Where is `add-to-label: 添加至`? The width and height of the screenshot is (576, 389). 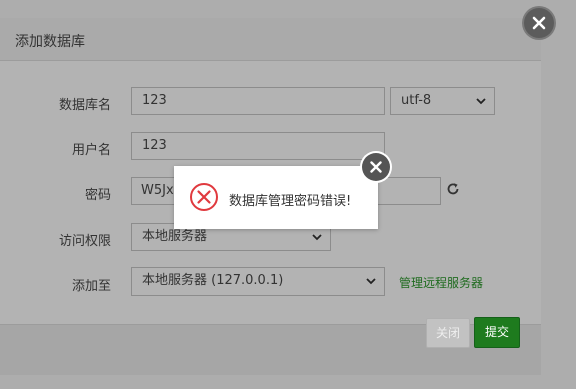 add-to-label: 添加至 is located at coordinates (91, 286).